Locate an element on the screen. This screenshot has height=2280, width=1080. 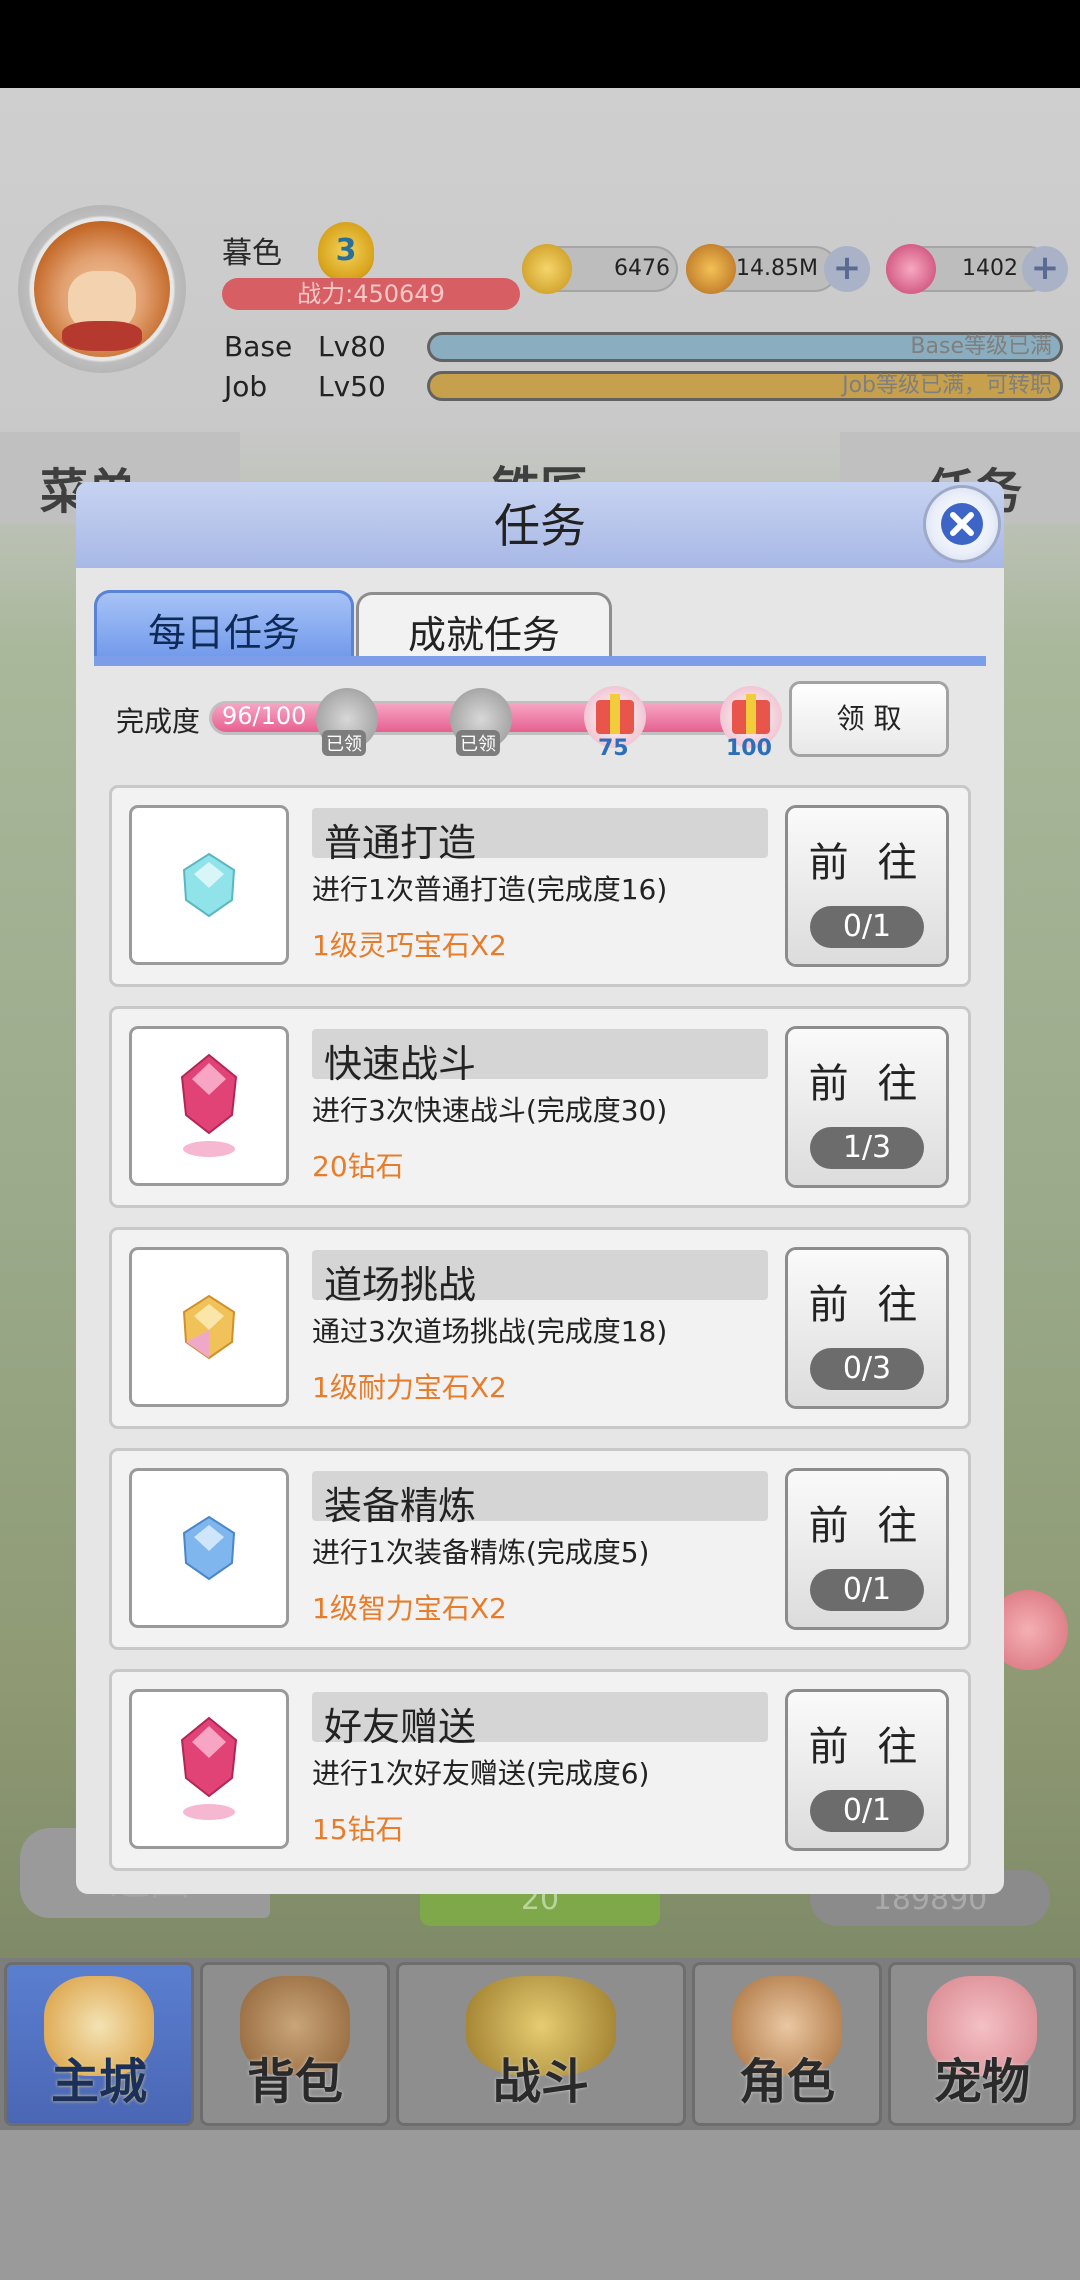
job-label: Job is located at coordinates (246, 386).